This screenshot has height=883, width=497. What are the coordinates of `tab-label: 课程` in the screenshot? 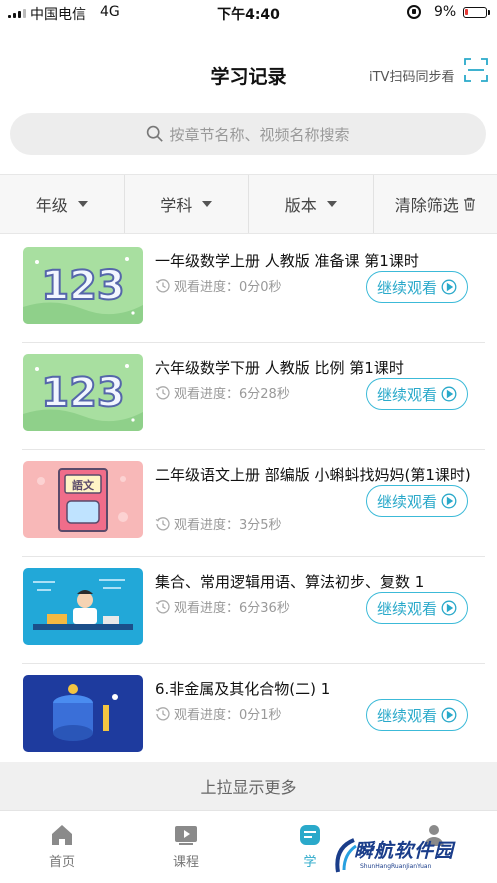 It's located at (185, 862).